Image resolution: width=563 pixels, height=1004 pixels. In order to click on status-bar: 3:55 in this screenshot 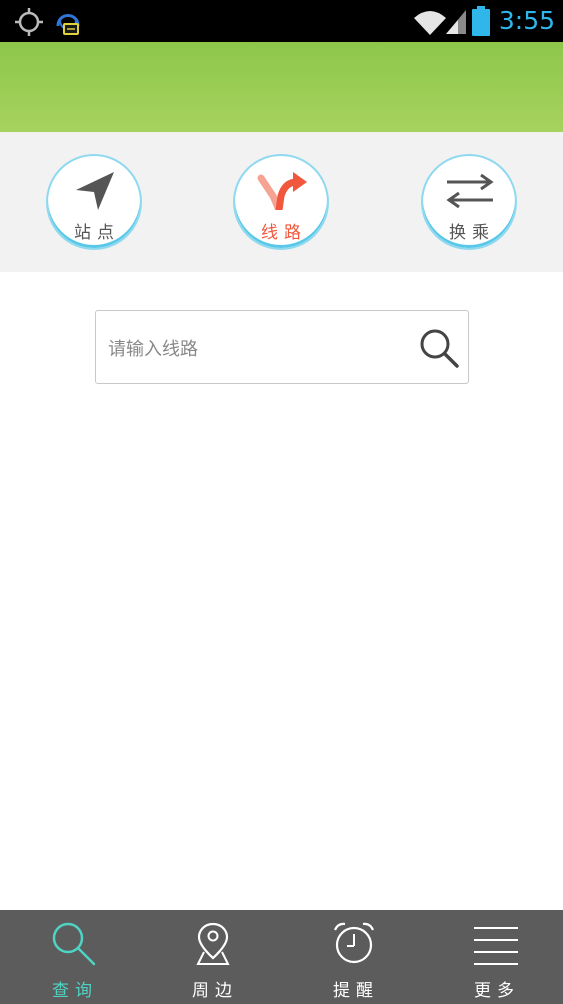, I will do `click(281, 21)`.